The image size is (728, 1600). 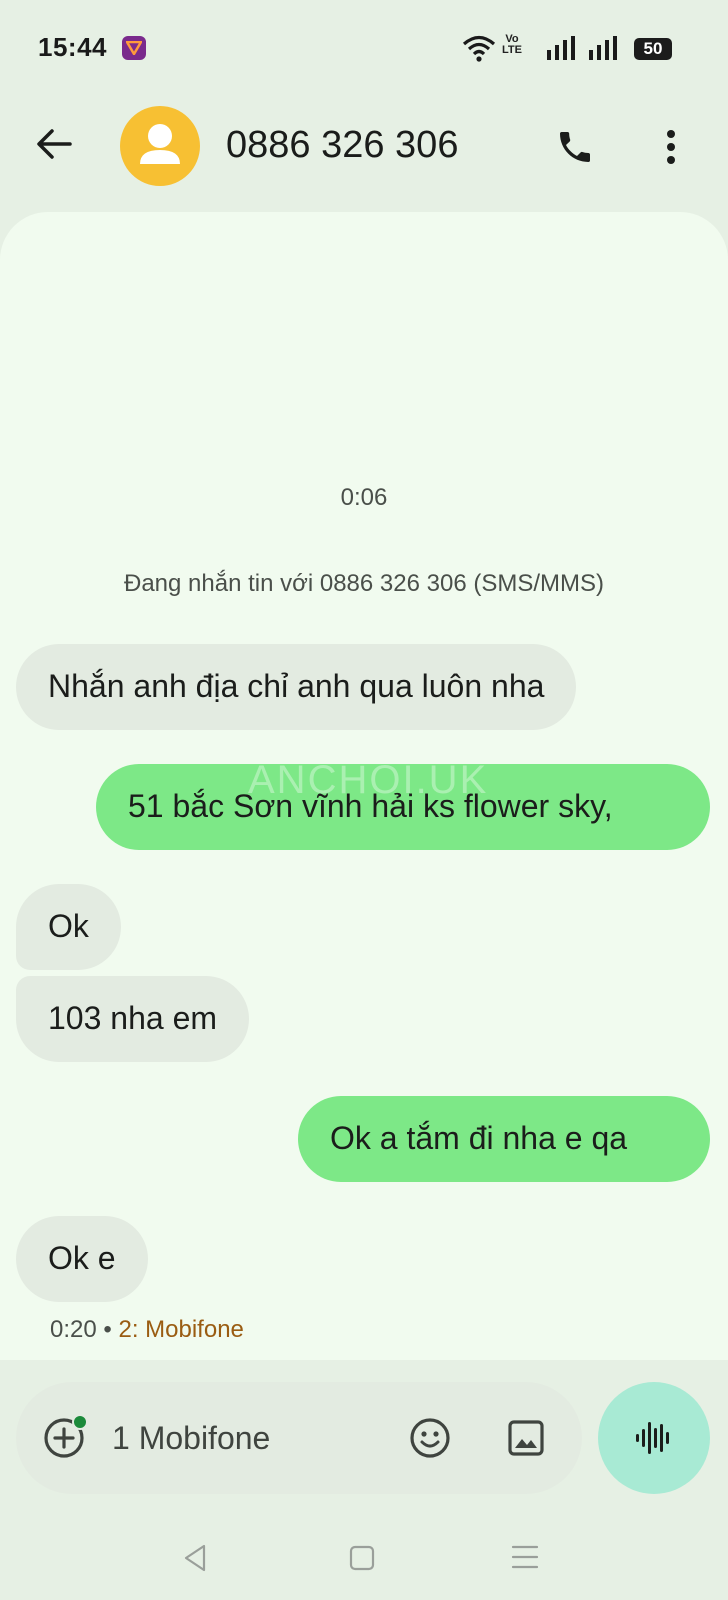 I want to click on status-time: 15:44, so click(x=72, y=47).